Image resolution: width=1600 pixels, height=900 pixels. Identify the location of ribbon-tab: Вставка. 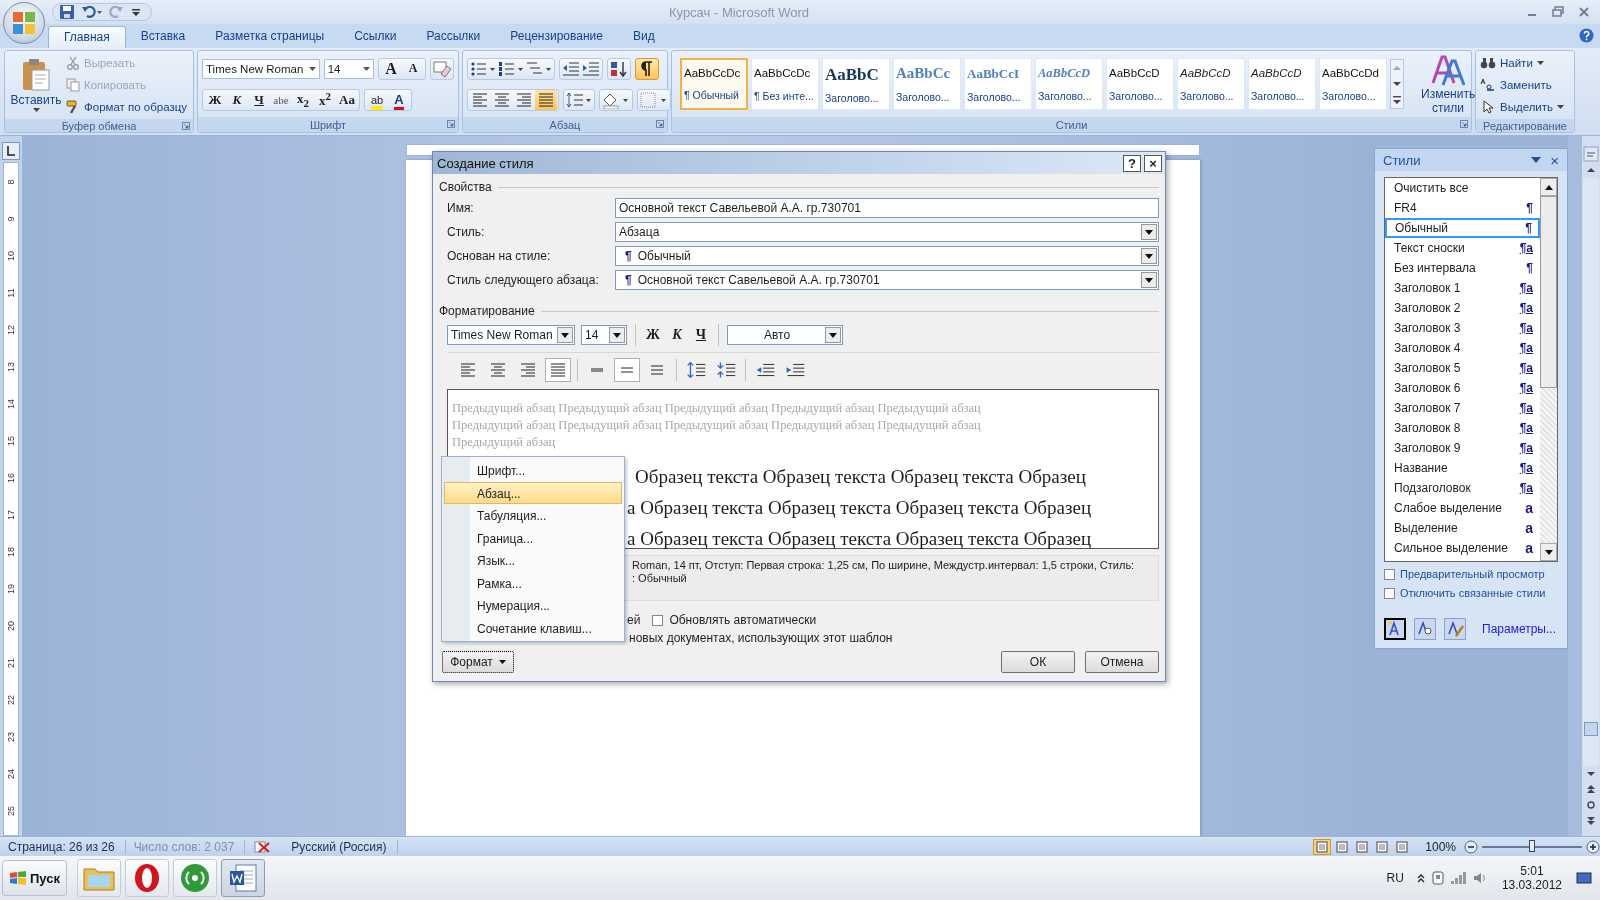
(163, 36).